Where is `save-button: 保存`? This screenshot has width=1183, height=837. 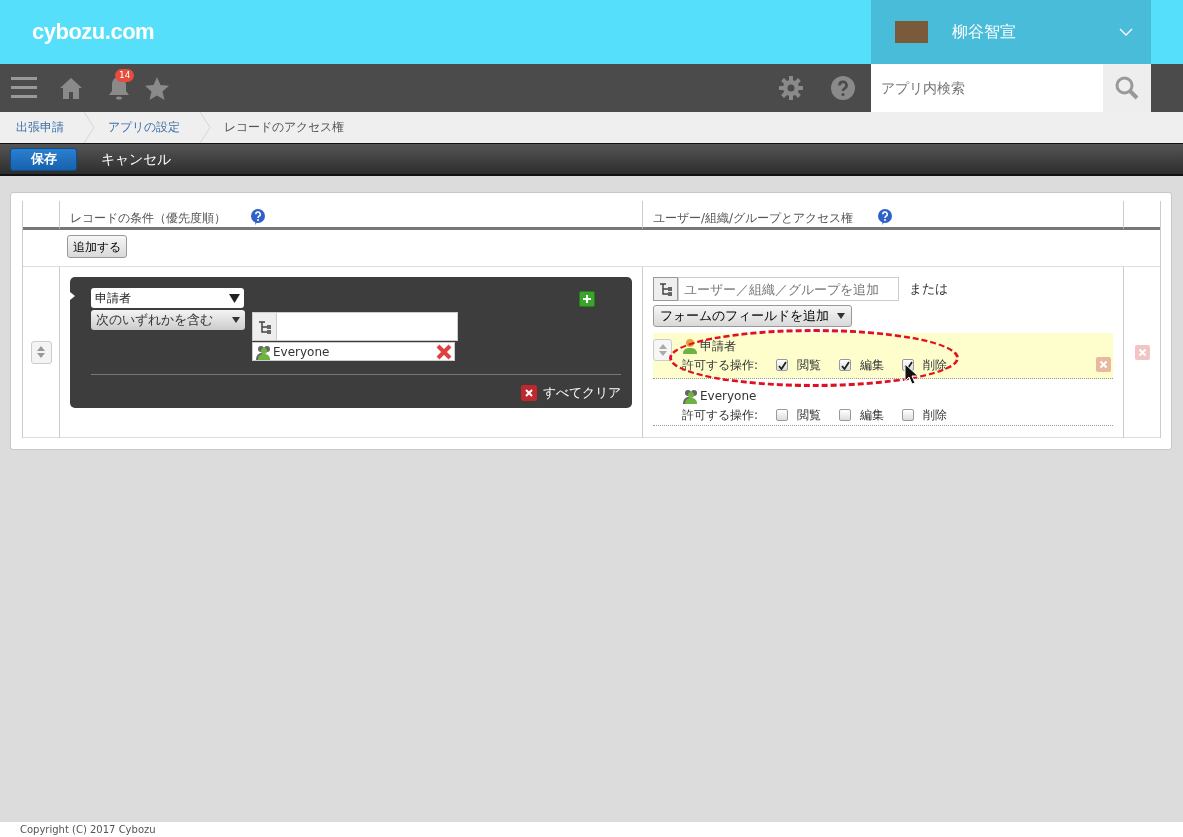 save-button: 保存 is located at coordinates (43, 159).